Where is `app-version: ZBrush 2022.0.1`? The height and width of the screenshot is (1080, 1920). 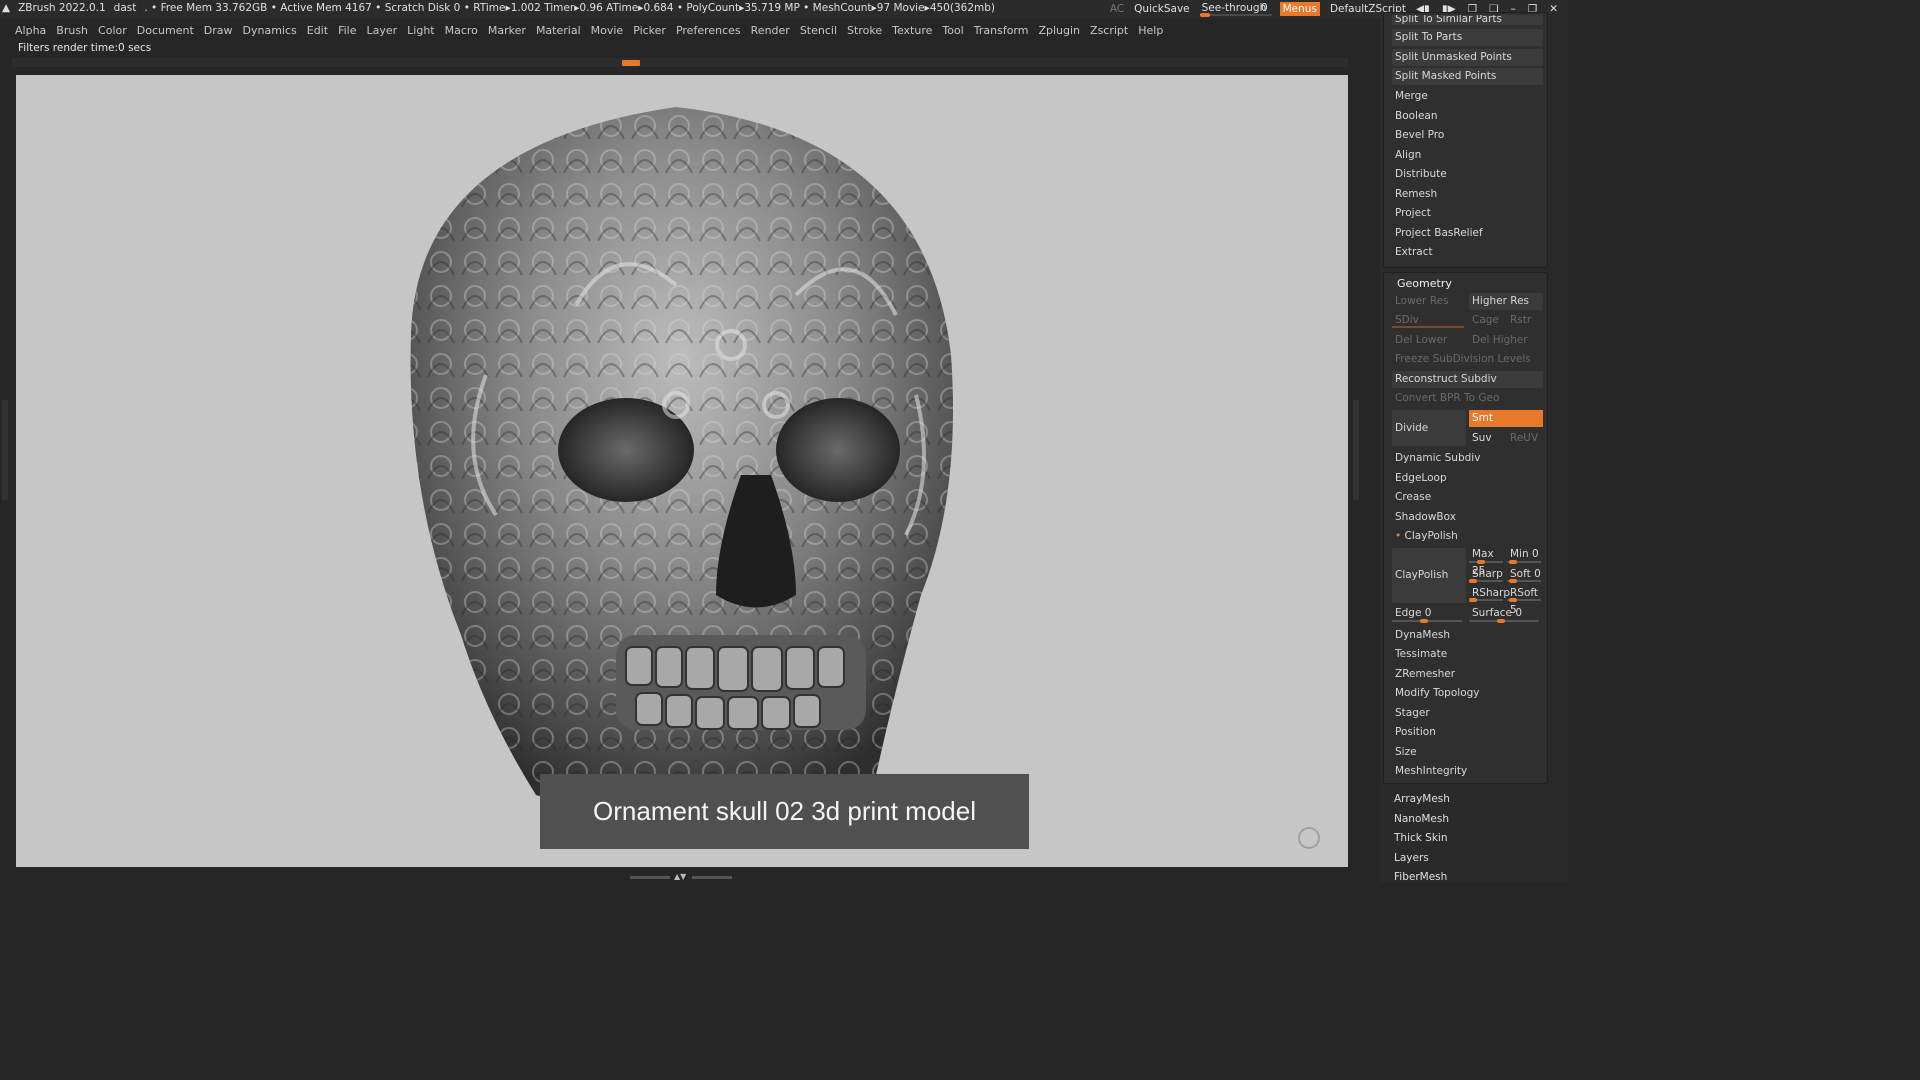
app-version: ZBrush 2022.0.1 is located at coordinates (62, 8).